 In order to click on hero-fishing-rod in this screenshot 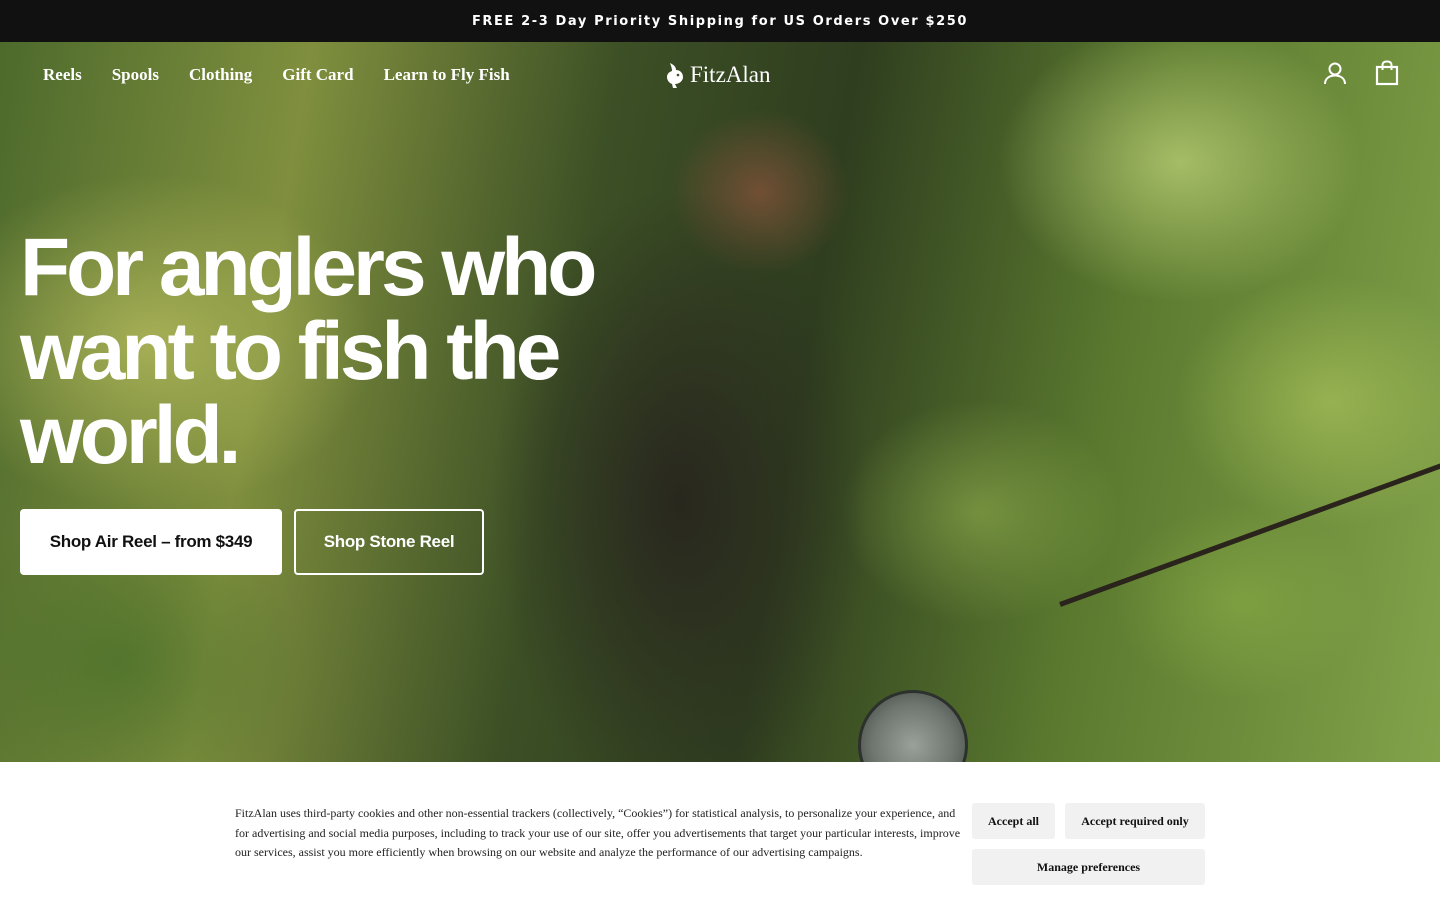, I will do `click(1249, 525)`.